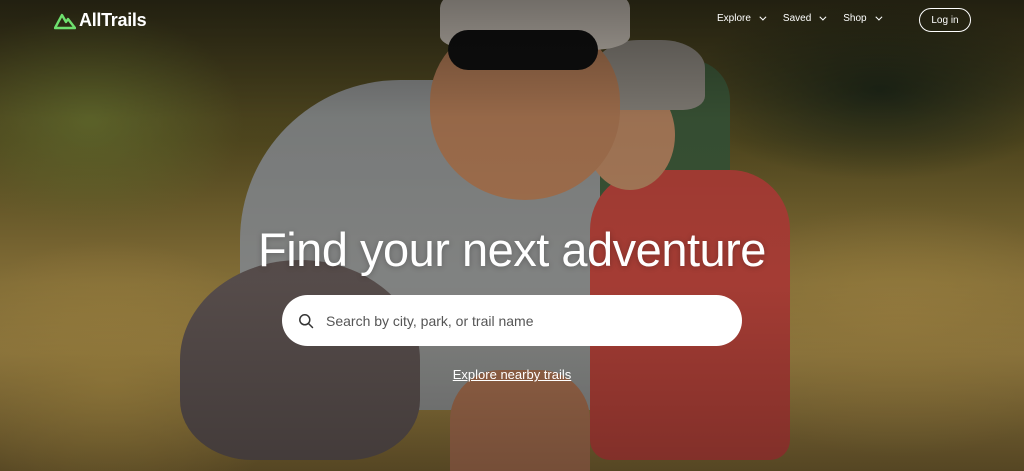  I want to click on nav-label-explore: Explore, so click(734, 18).